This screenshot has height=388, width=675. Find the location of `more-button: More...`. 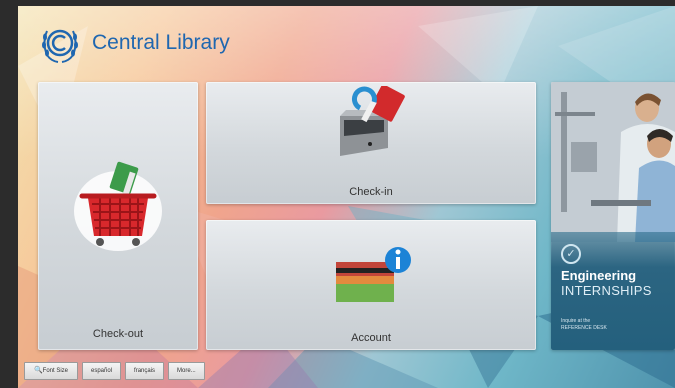

more-button: More... is located at coordinates (186, 371).